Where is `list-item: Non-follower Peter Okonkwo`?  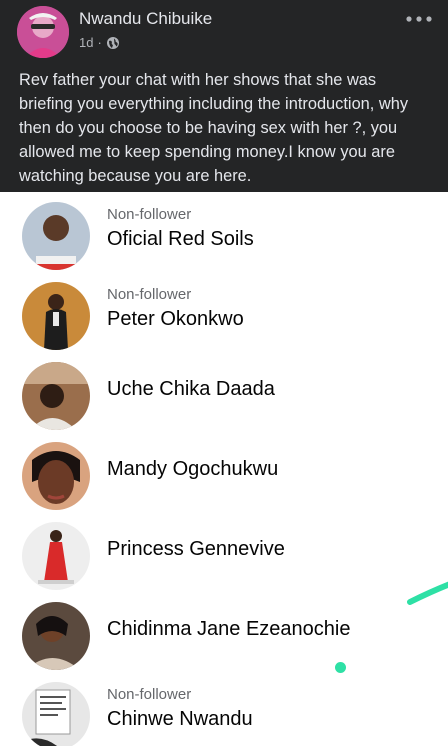
list-item: Non-follower Peter Okonkwo is located at coordinates (224, 312).